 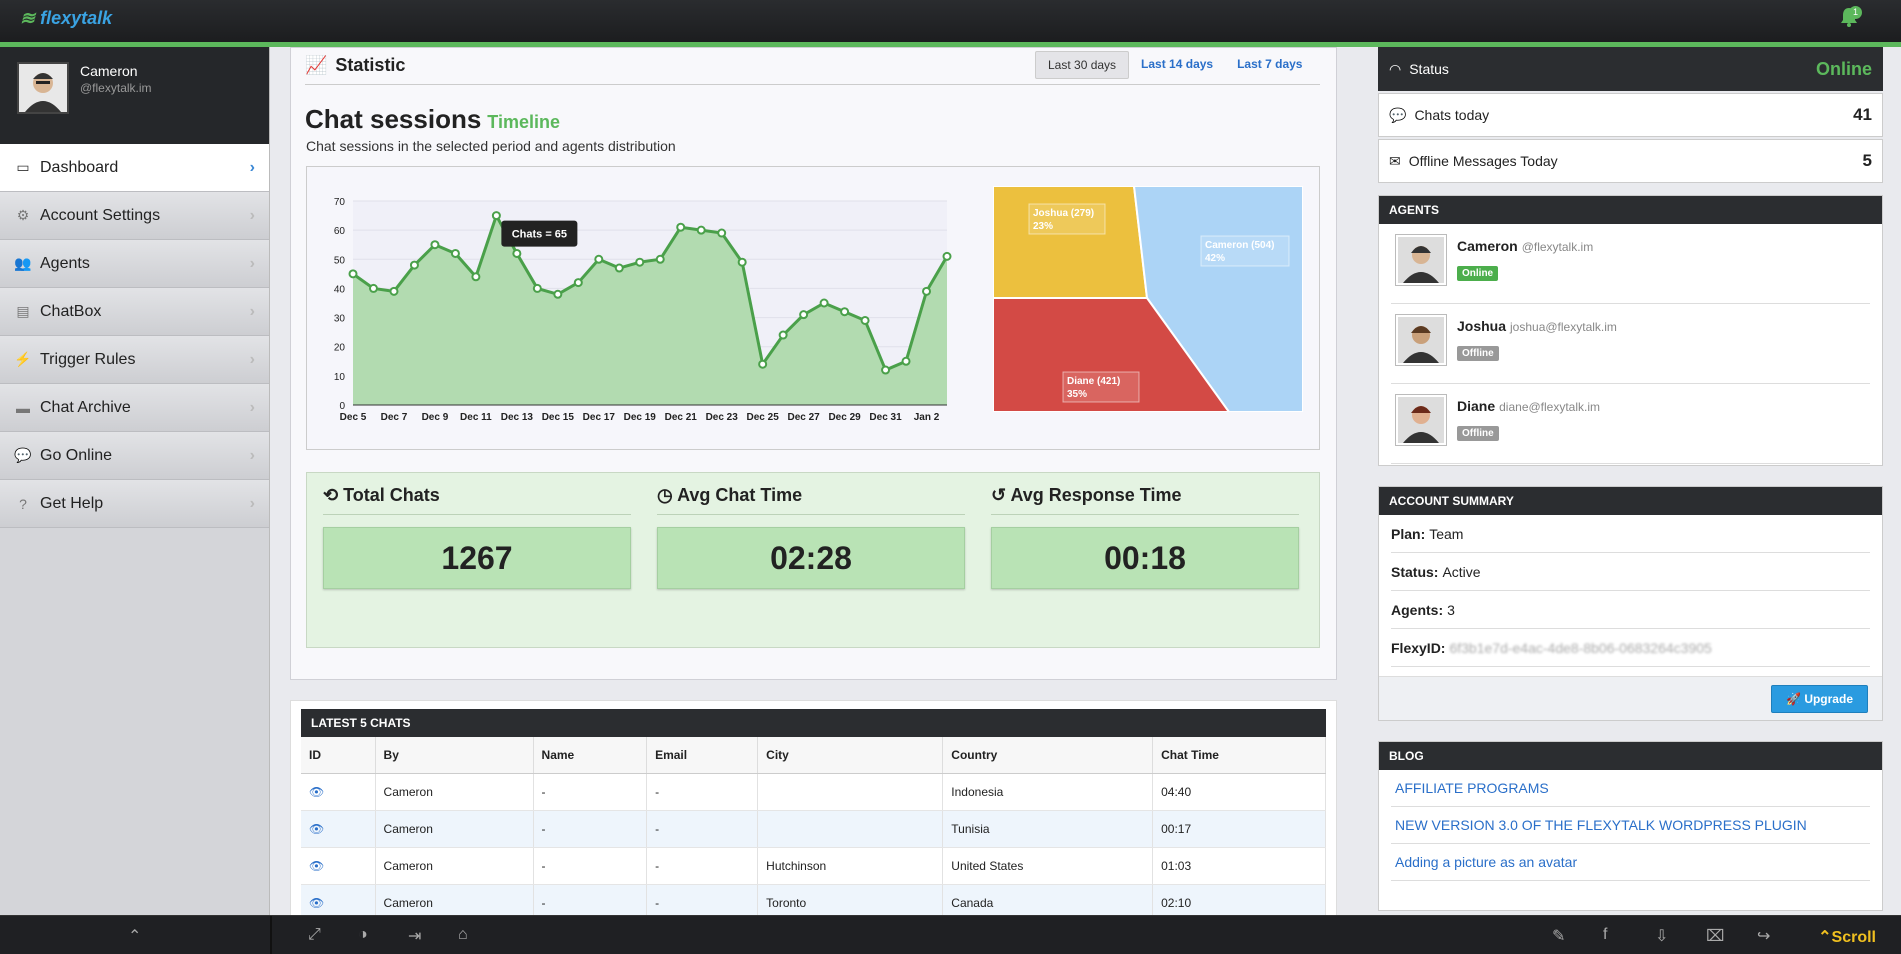 What do you see at coordinates (1215, 258) in the screenshot?
I see `pie-percent: 42%` at bounding box center [1215, 258].